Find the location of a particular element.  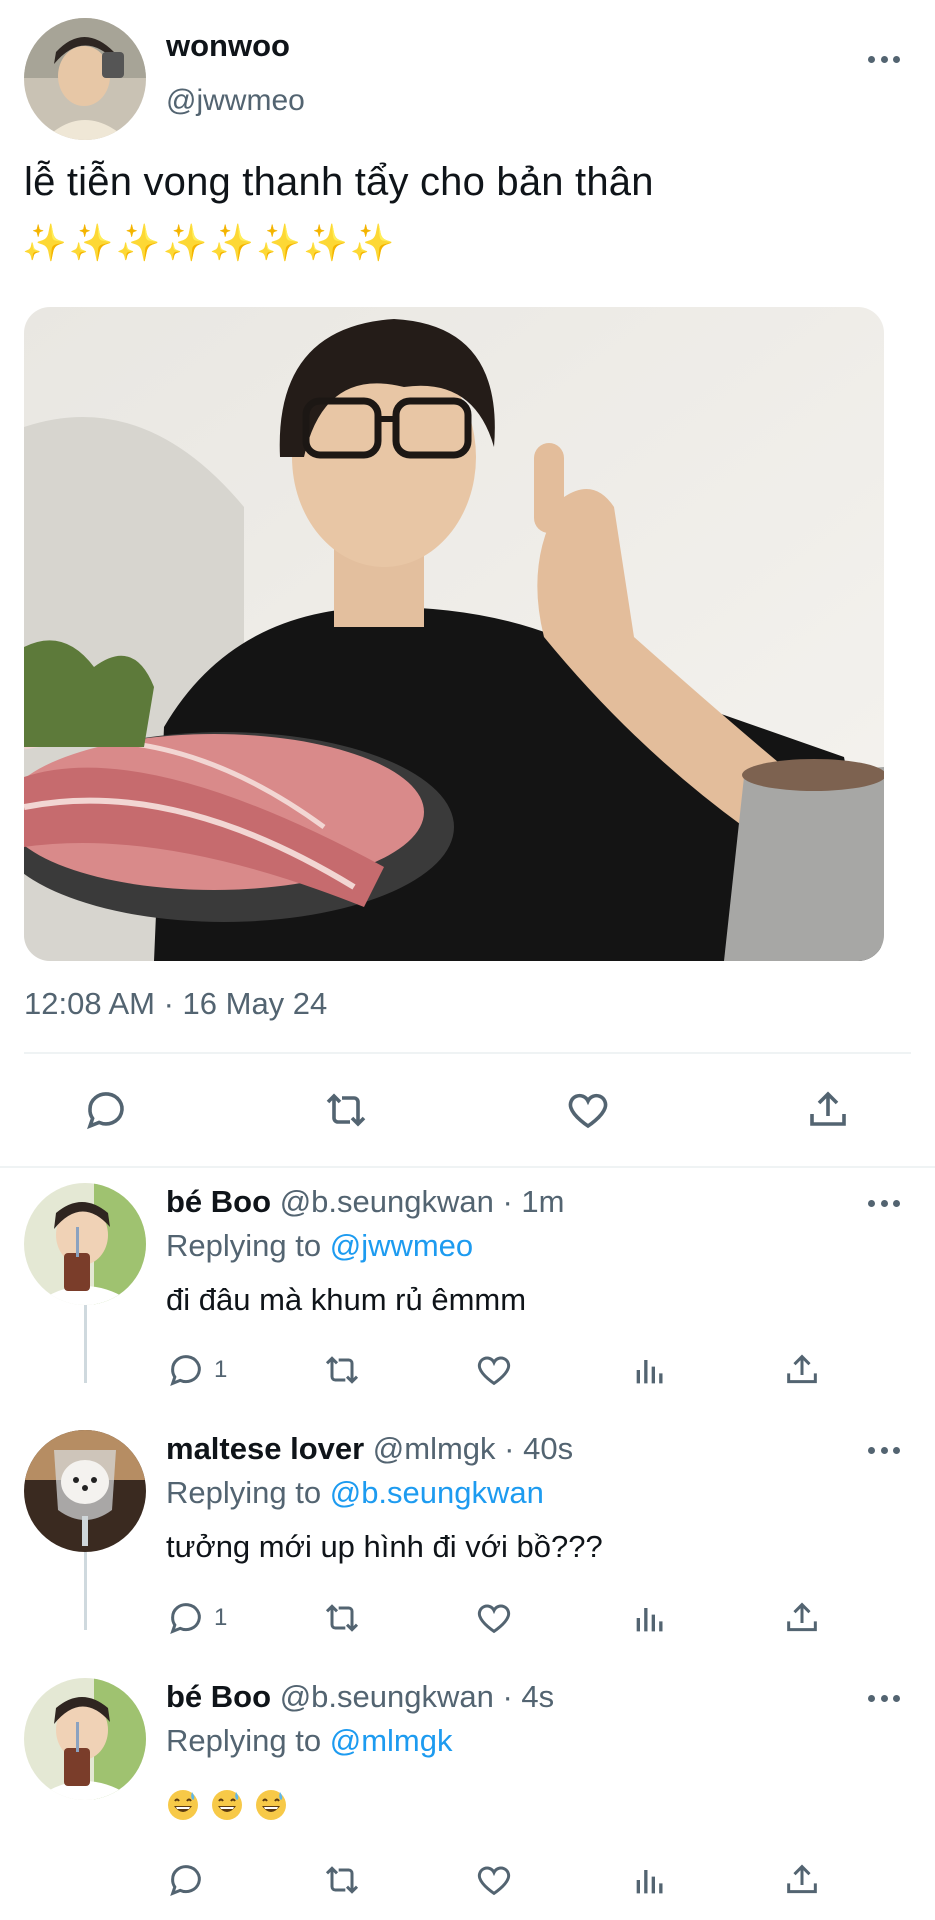

reply-emojis is located at coordinates (227, 1805).